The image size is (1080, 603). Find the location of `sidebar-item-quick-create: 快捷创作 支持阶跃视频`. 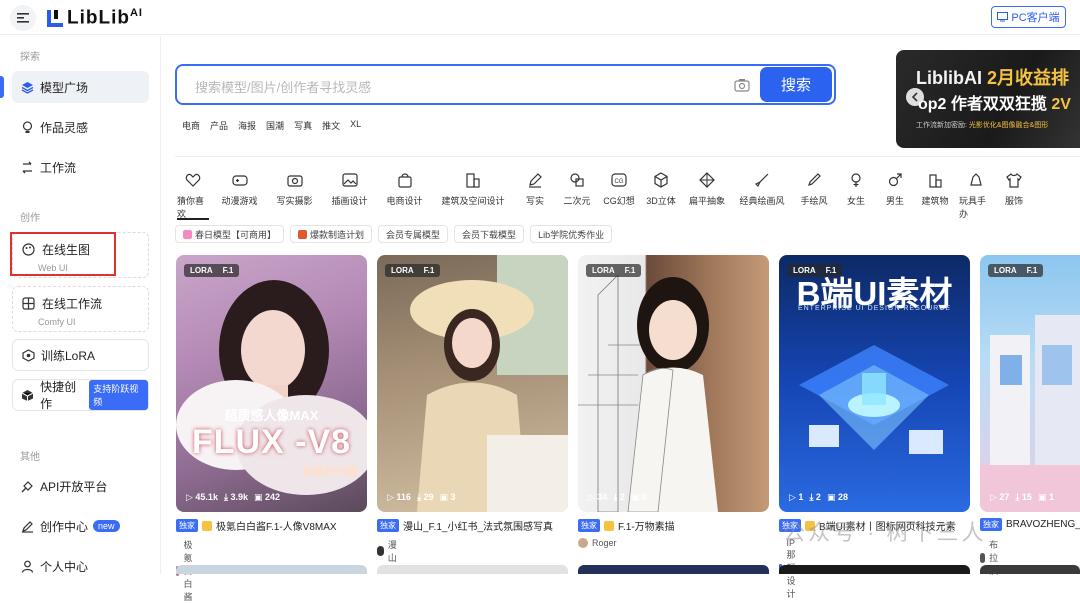

sidebar-item-quick-create: 快捷创作 支持阶跃视频 is located at coordinates (80, 395).